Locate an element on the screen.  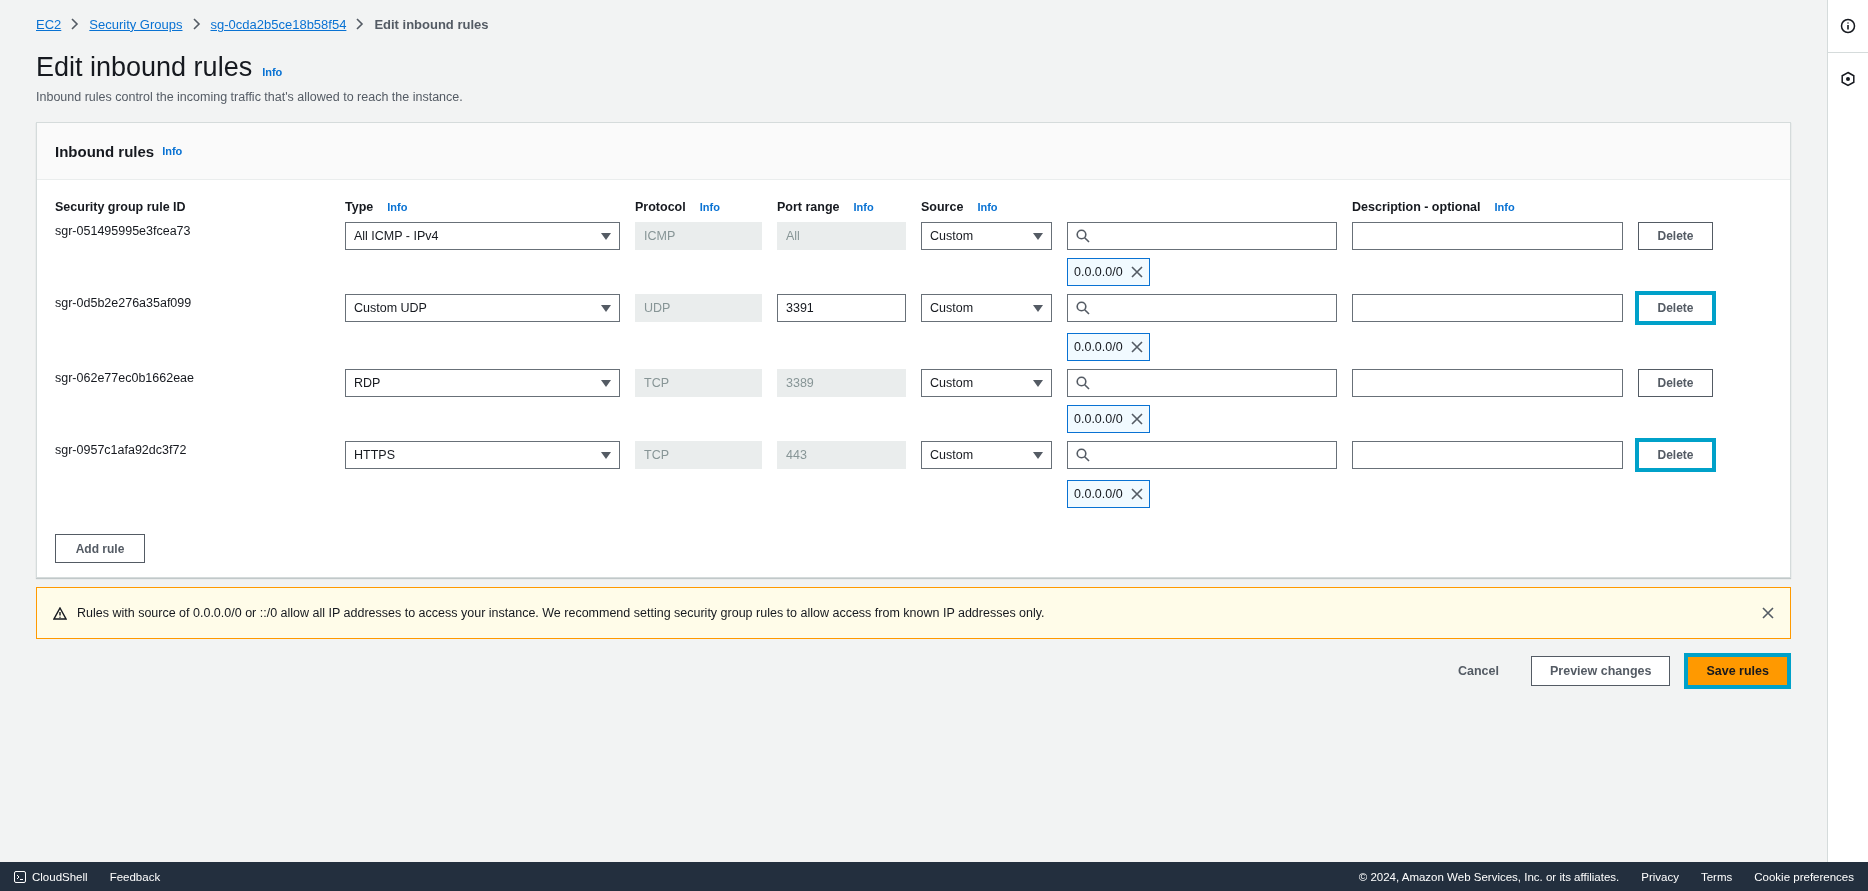
protocol-field: ICMP is located at coordinates (698, 236).